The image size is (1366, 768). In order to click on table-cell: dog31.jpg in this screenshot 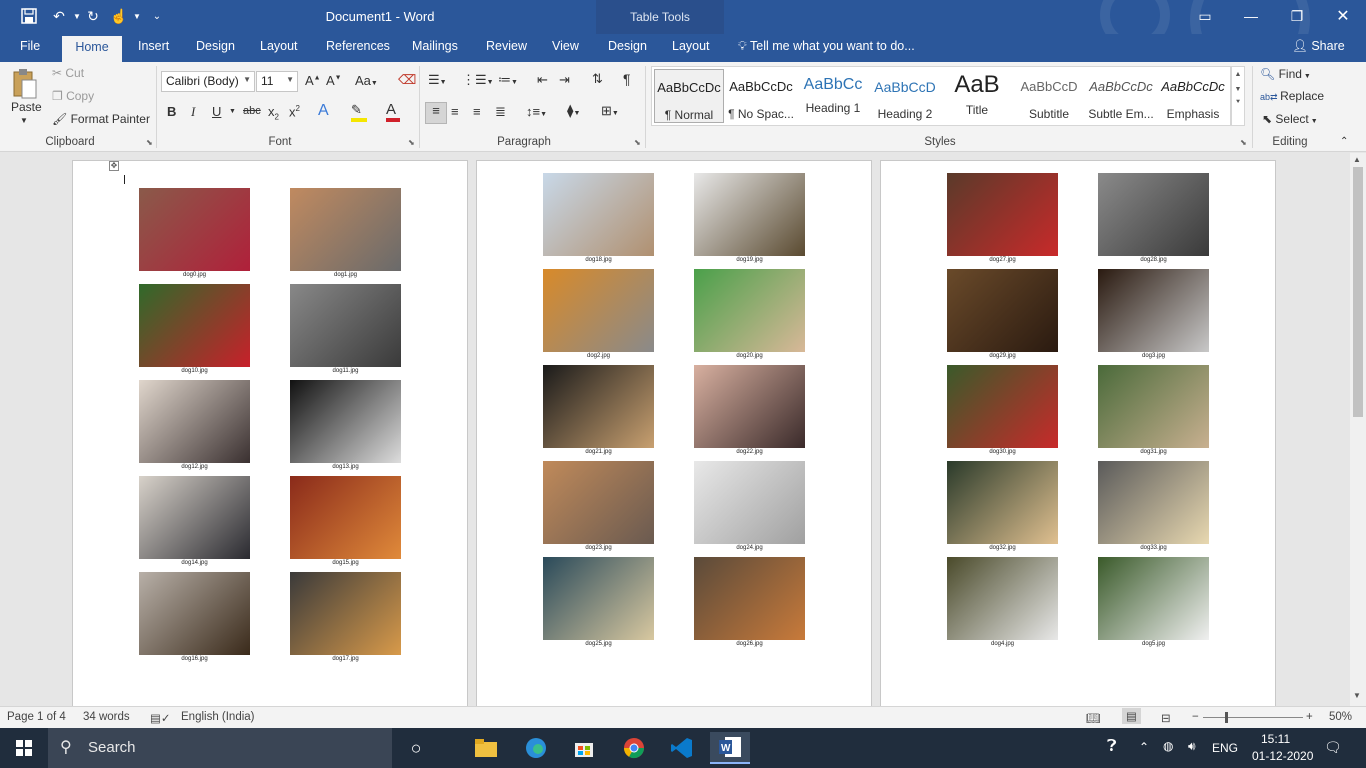, I will do `click(1153, 410)`.